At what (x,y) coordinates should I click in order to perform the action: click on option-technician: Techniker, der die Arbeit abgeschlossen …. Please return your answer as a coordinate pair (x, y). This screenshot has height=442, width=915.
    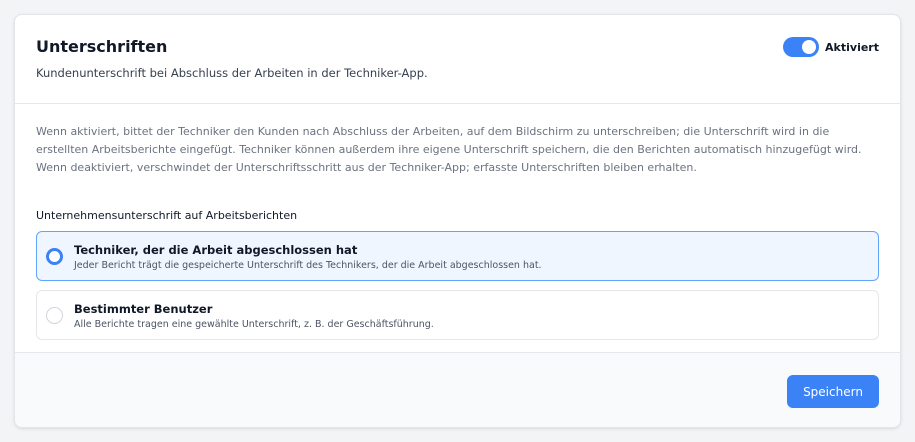
    Looking at the image, I should click on (457, 256).